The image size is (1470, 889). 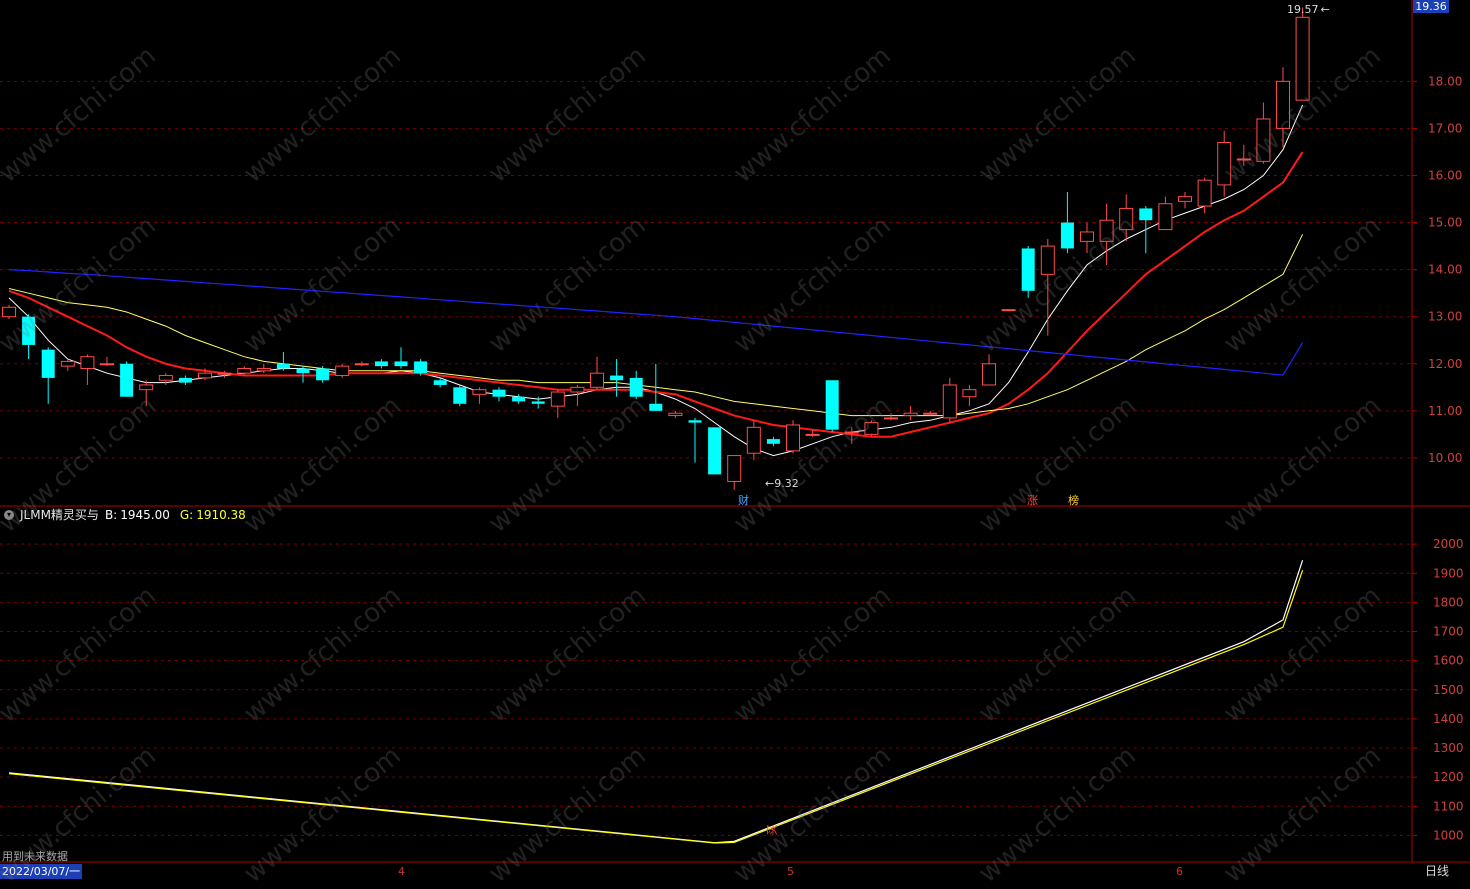 What do you see at coordinates (1179, 871) in the screenshot?
I see `month-tick-6: 6` at bounding box center [1179, 871].